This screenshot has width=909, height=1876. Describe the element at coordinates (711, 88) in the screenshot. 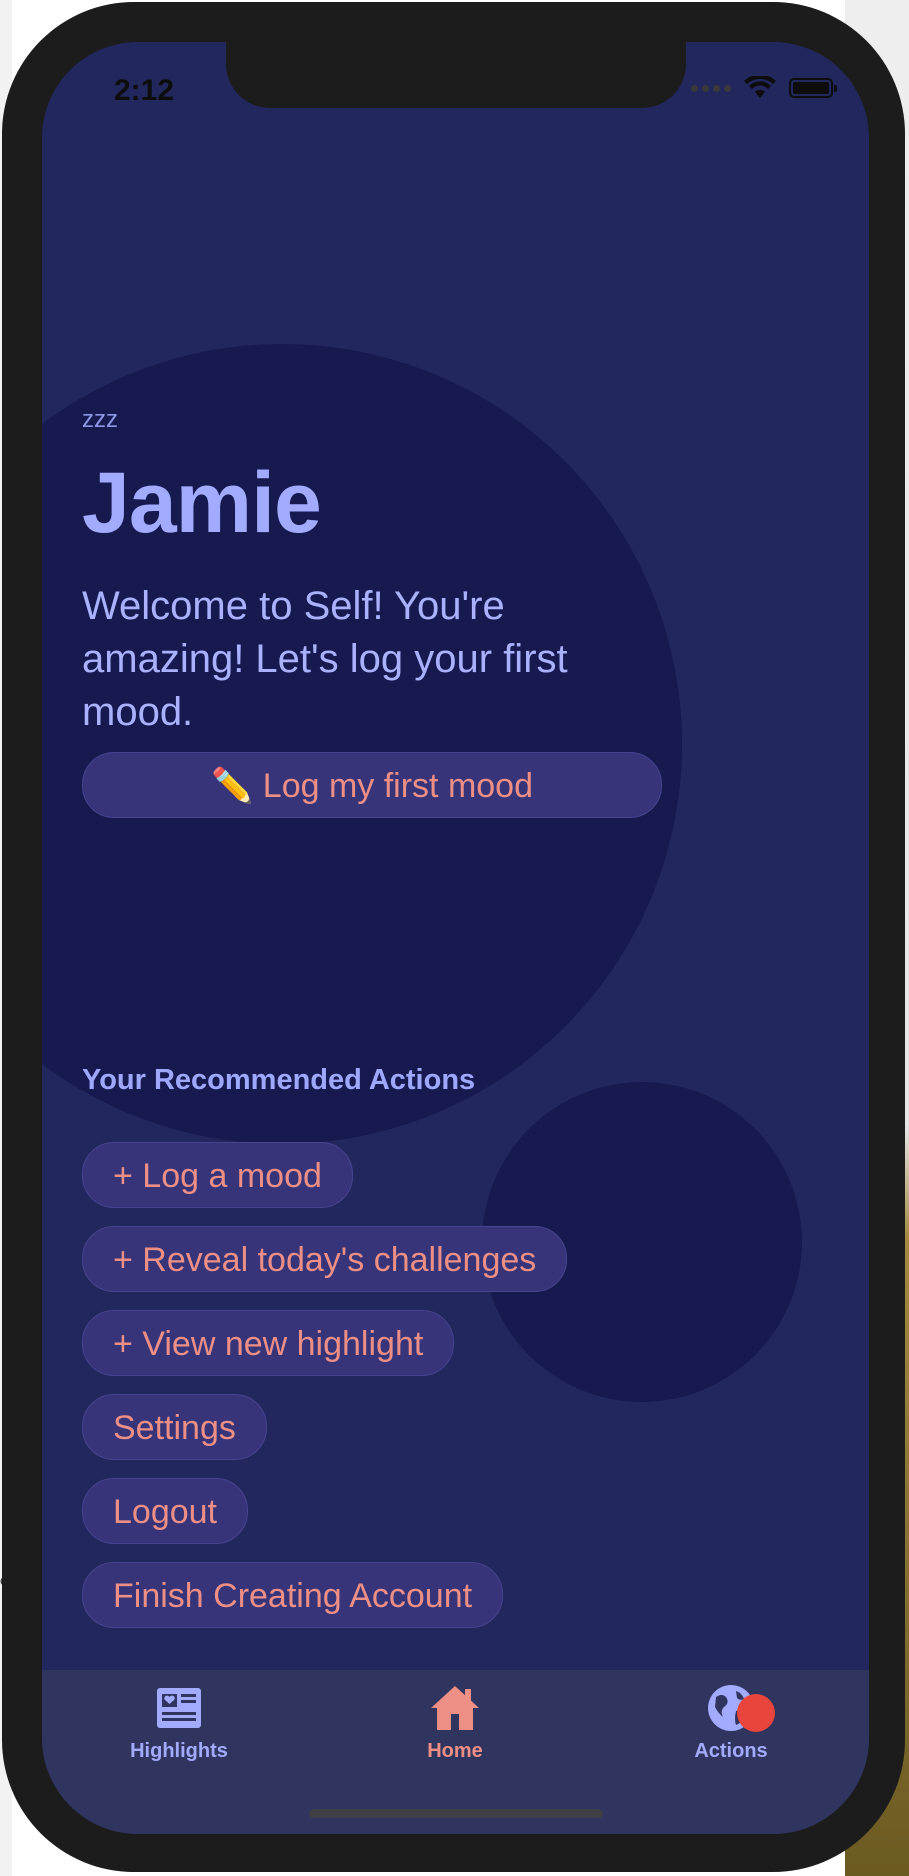

I see `signal-icon` at that location.